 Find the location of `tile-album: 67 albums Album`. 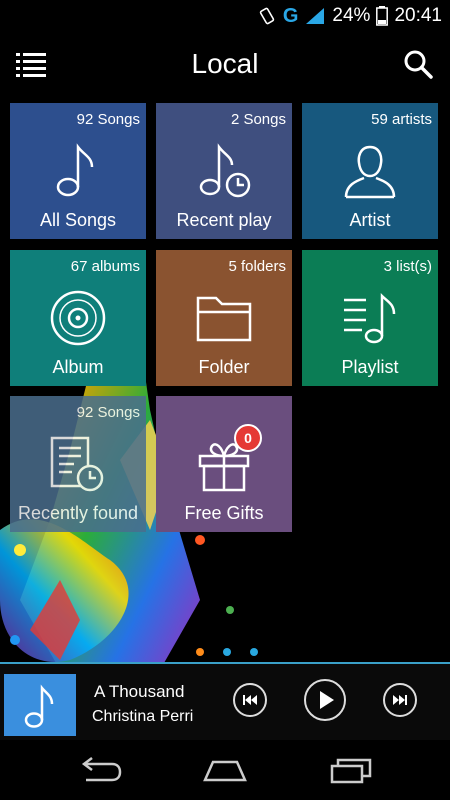

tile-album: 67 albums Album is located at coordinates (78, 318).